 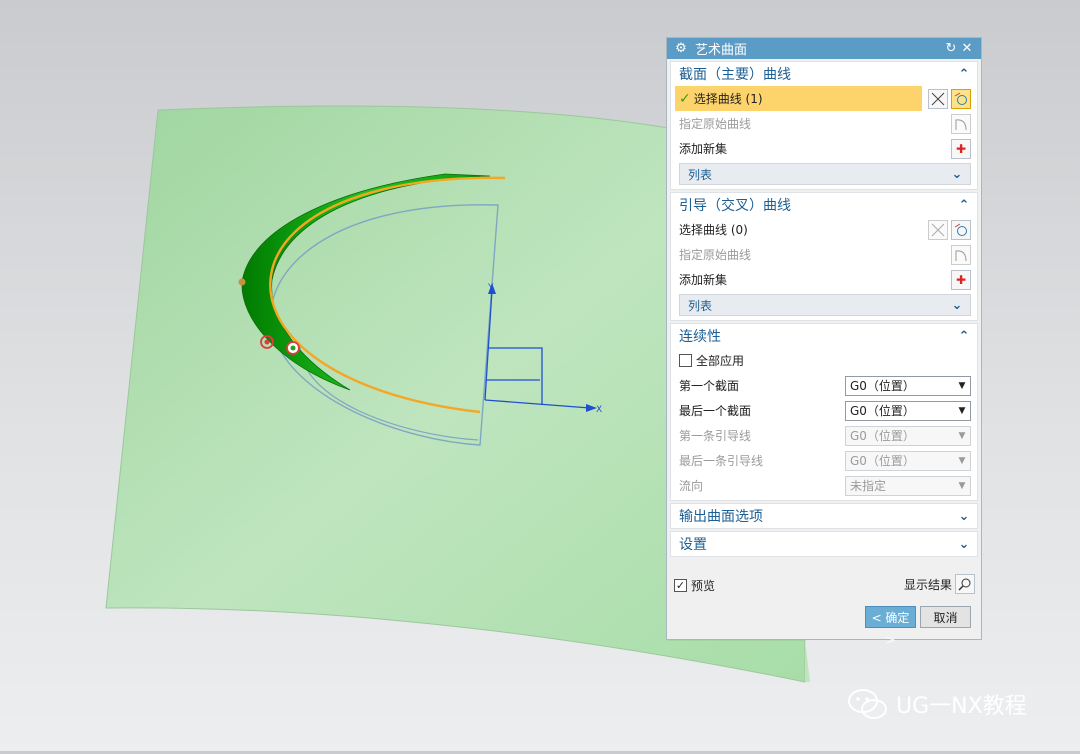 I want to click on list-primary-label: 列表, so click(x=700, y=174).